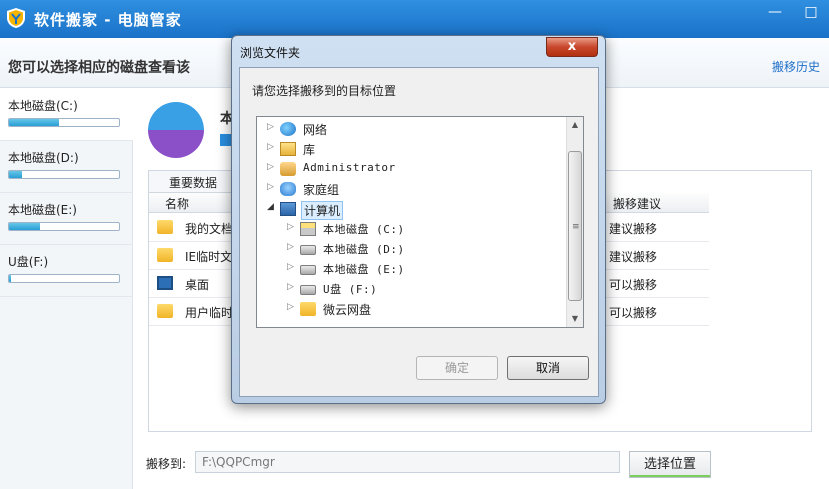 The image size is (829, 489). What do you see at coordinates (324, 91) in the screenshot?
I see `dialog-prompt: 请您选择搬移到的目标位置` at bounding box center [324, 91].